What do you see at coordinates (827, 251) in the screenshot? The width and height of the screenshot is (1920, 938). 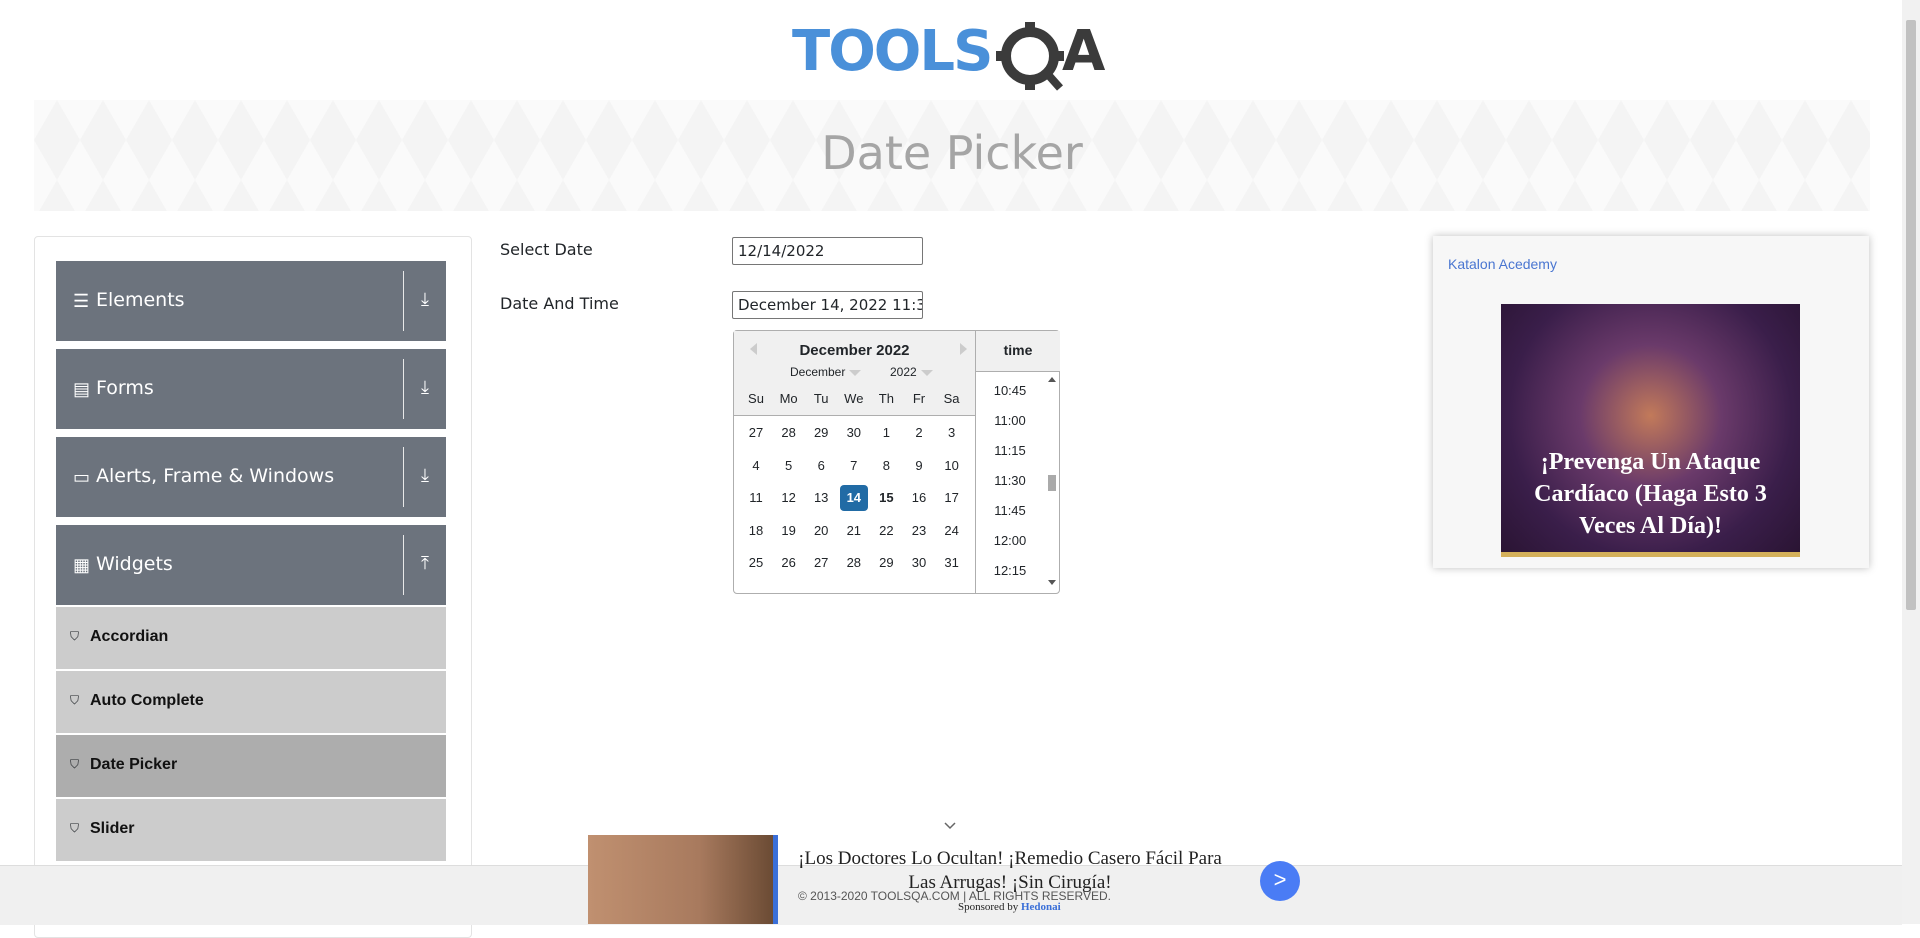 I see `select-date-input: 12/14/2022` at bounding box center [827, 251].